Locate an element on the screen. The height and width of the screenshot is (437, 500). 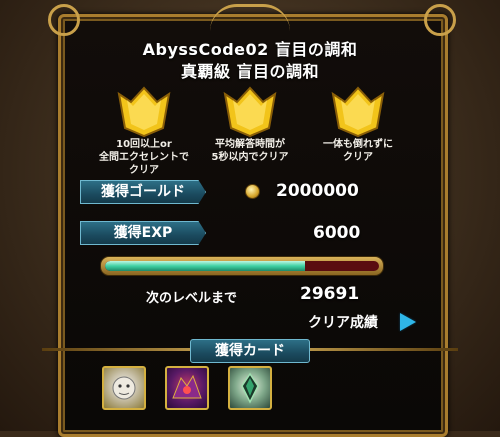
gold-value: 2000000 is located at coordinates (317, 191).